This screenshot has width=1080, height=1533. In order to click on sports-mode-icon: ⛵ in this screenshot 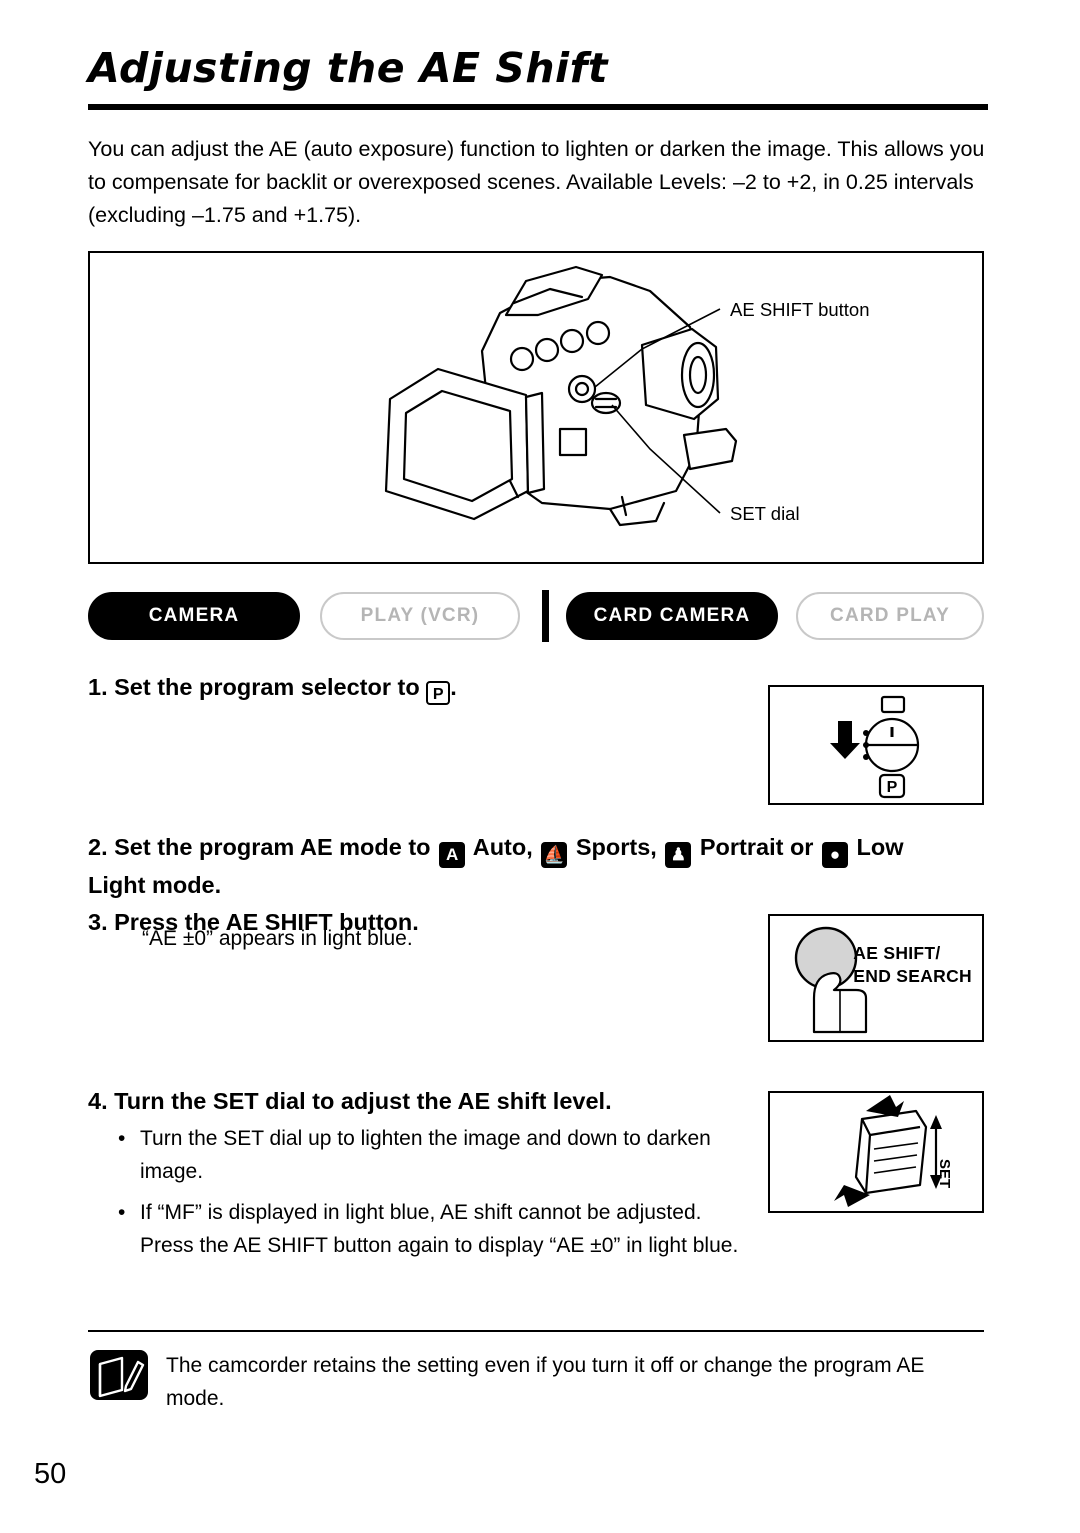, I will do `click(554, 855)`.